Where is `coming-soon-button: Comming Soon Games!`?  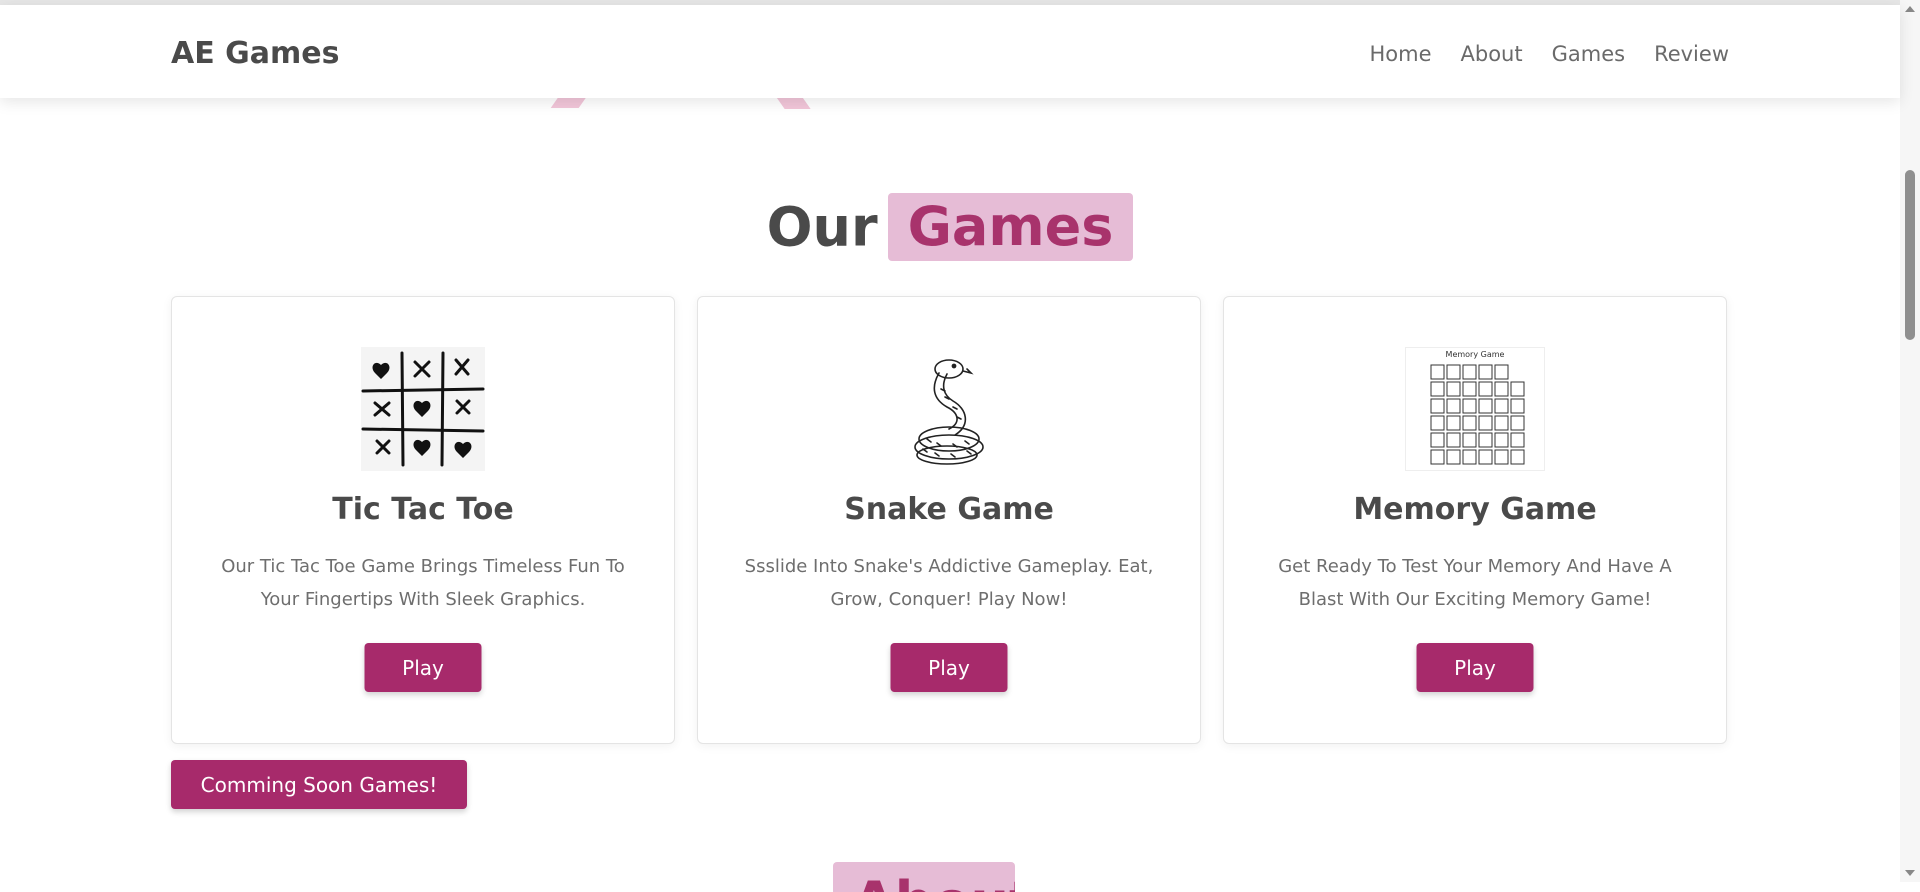
coming-soon-button: Comming Soon Games! is located at coordinates (319, 784).